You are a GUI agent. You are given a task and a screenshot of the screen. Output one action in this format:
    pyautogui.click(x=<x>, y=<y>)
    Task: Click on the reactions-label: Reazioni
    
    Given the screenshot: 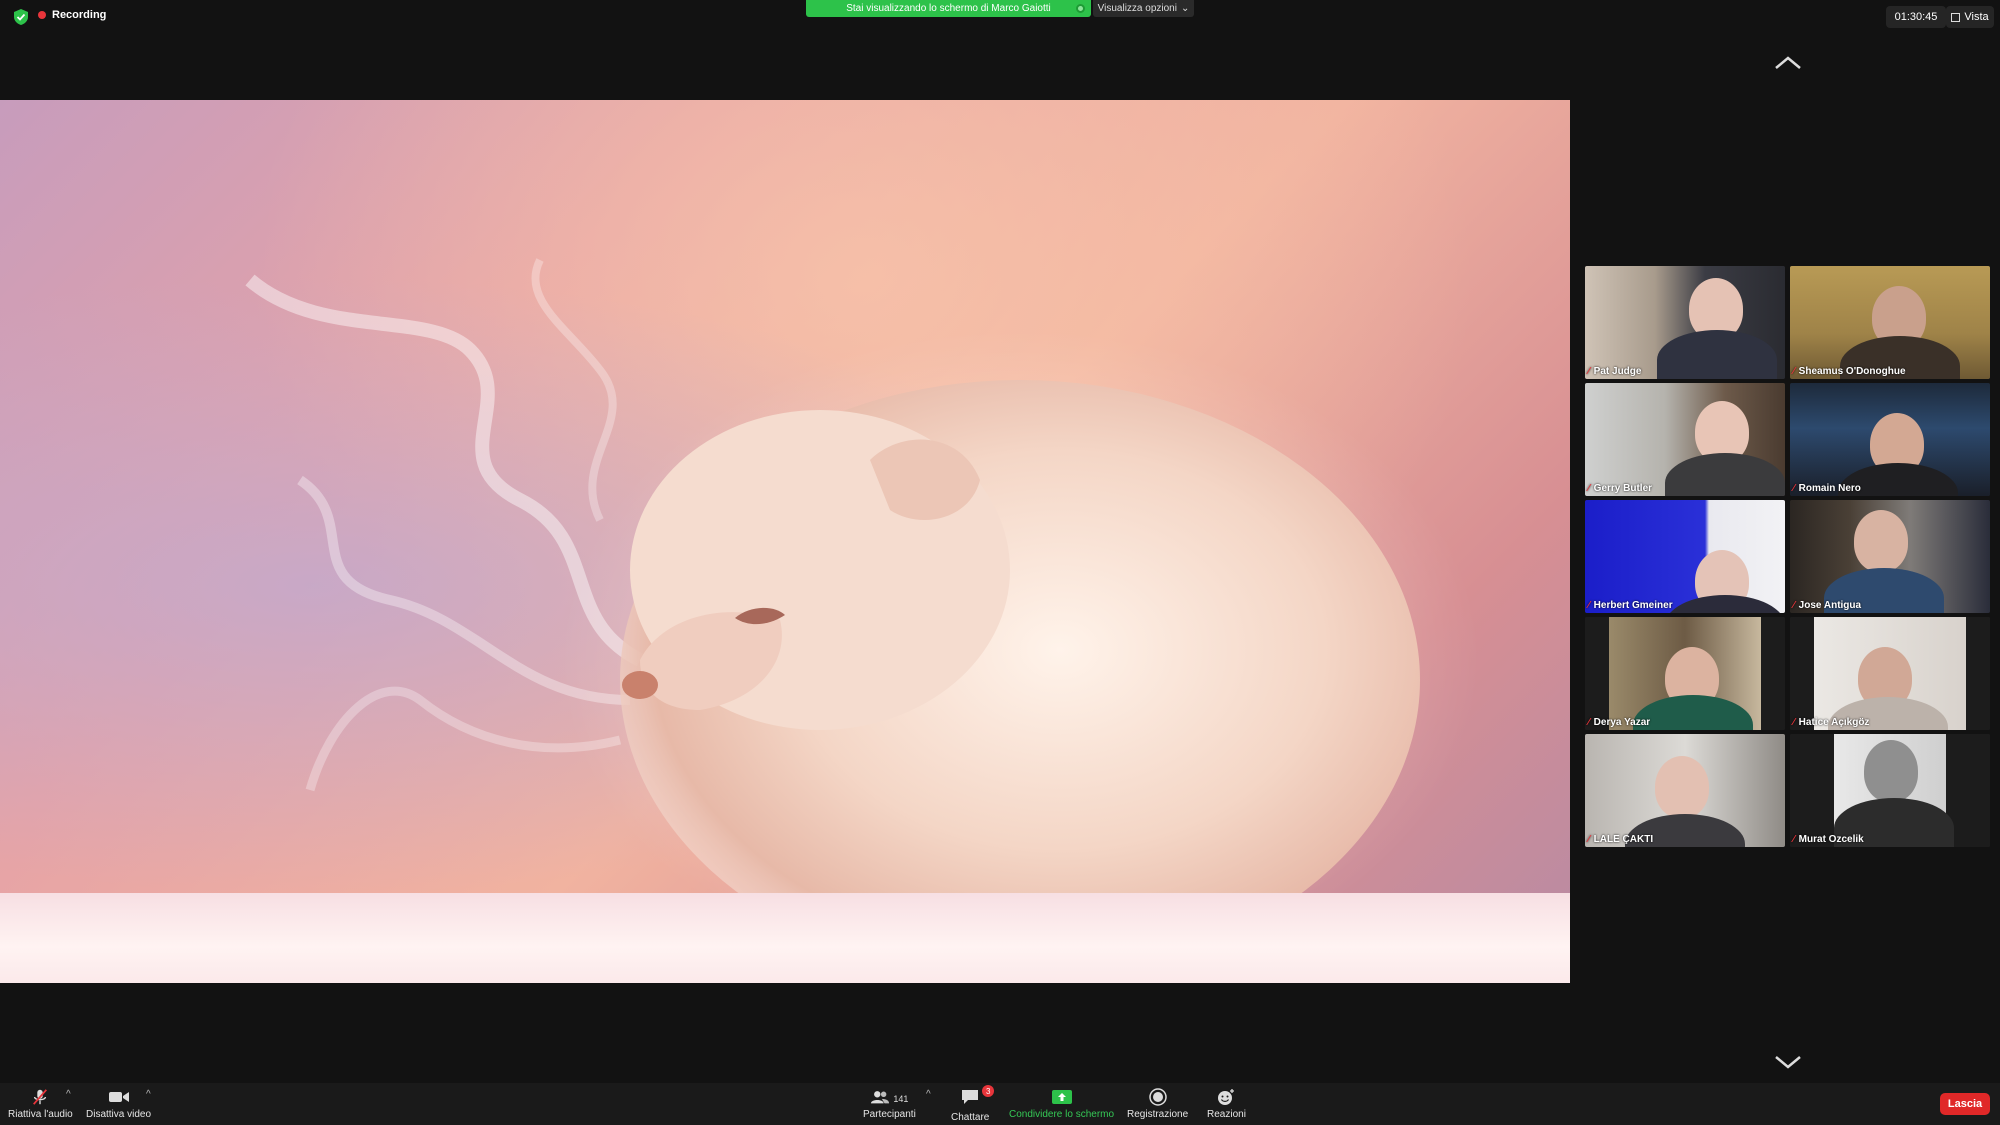 What is the action you would take?
    pyautogui.click(x=1226, y=1114)
    